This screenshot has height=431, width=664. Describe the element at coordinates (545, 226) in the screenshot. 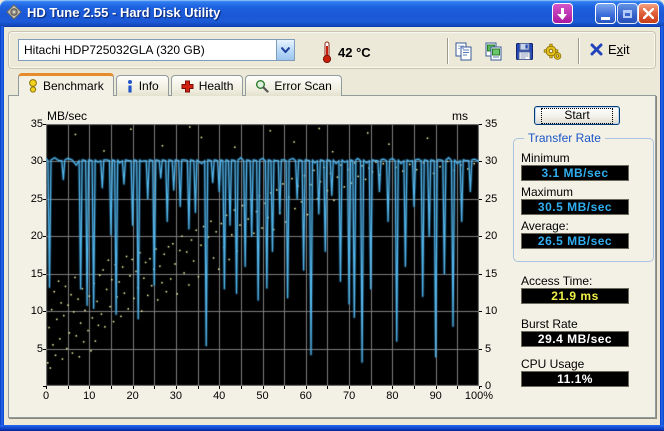

I see `average-label: Average:` at that location.